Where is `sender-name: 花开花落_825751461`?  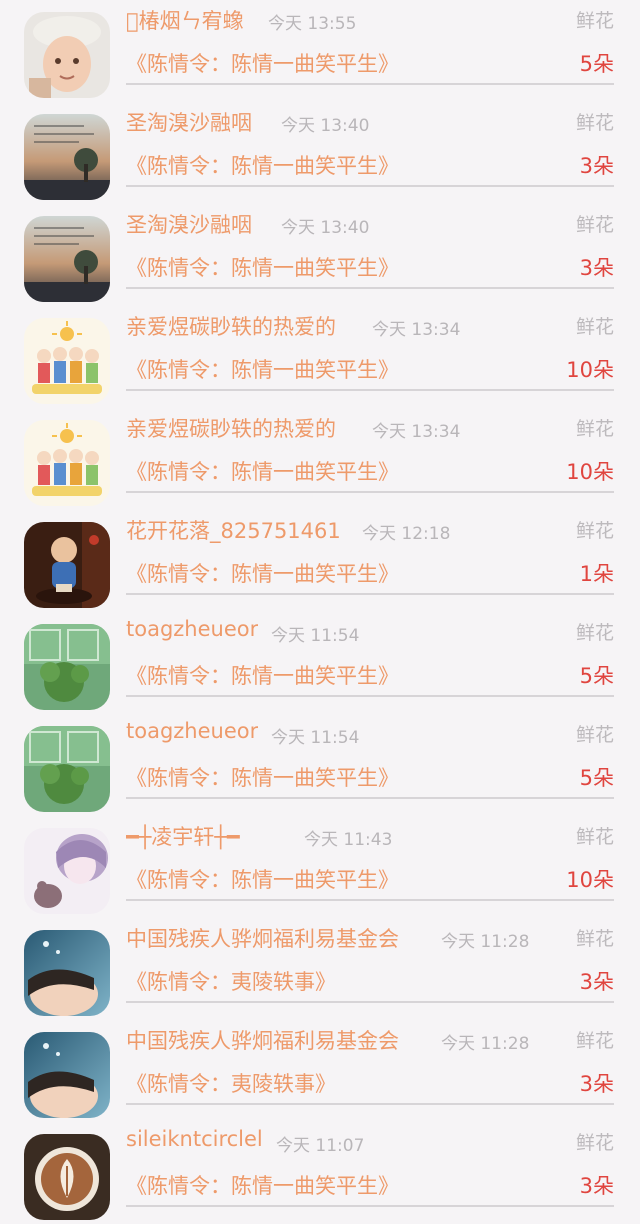
sender-name: 花开花落_825751461 is located at coordinates (233, 530).